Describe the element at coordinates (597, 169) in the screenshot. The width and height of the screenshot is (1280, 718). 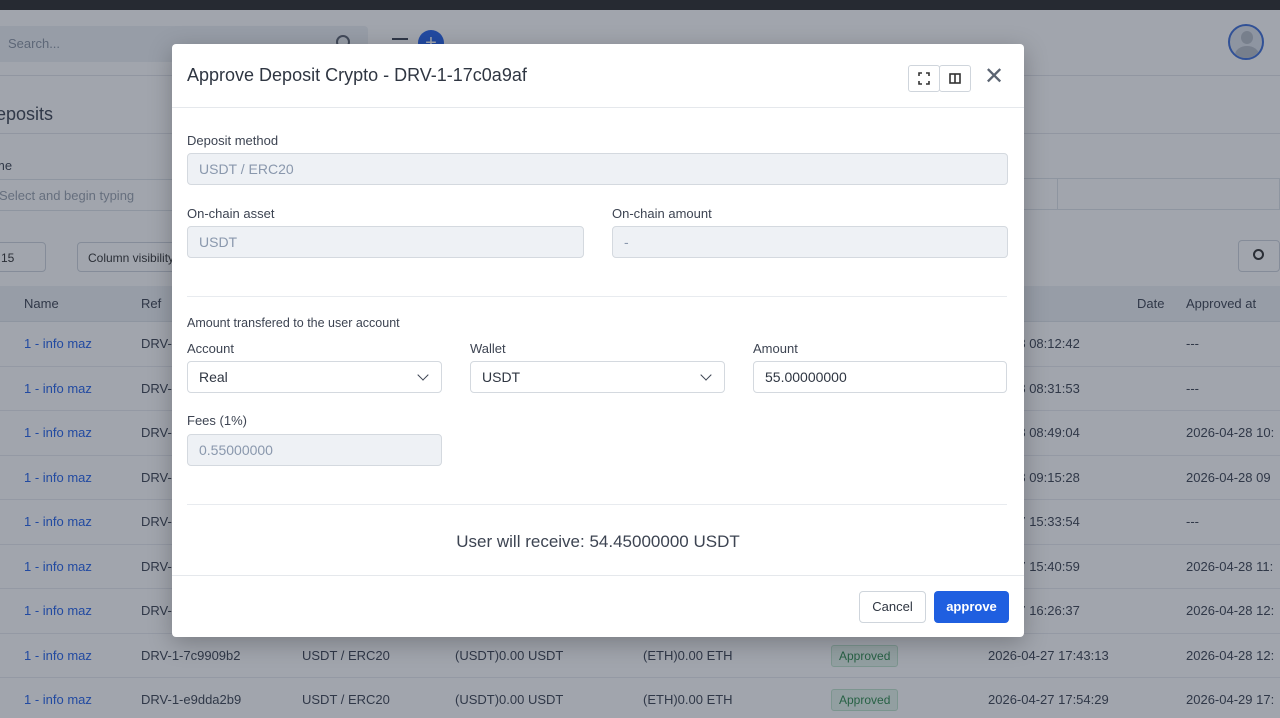
I see `deposit-method-field: USDT / ERC20` at that location.